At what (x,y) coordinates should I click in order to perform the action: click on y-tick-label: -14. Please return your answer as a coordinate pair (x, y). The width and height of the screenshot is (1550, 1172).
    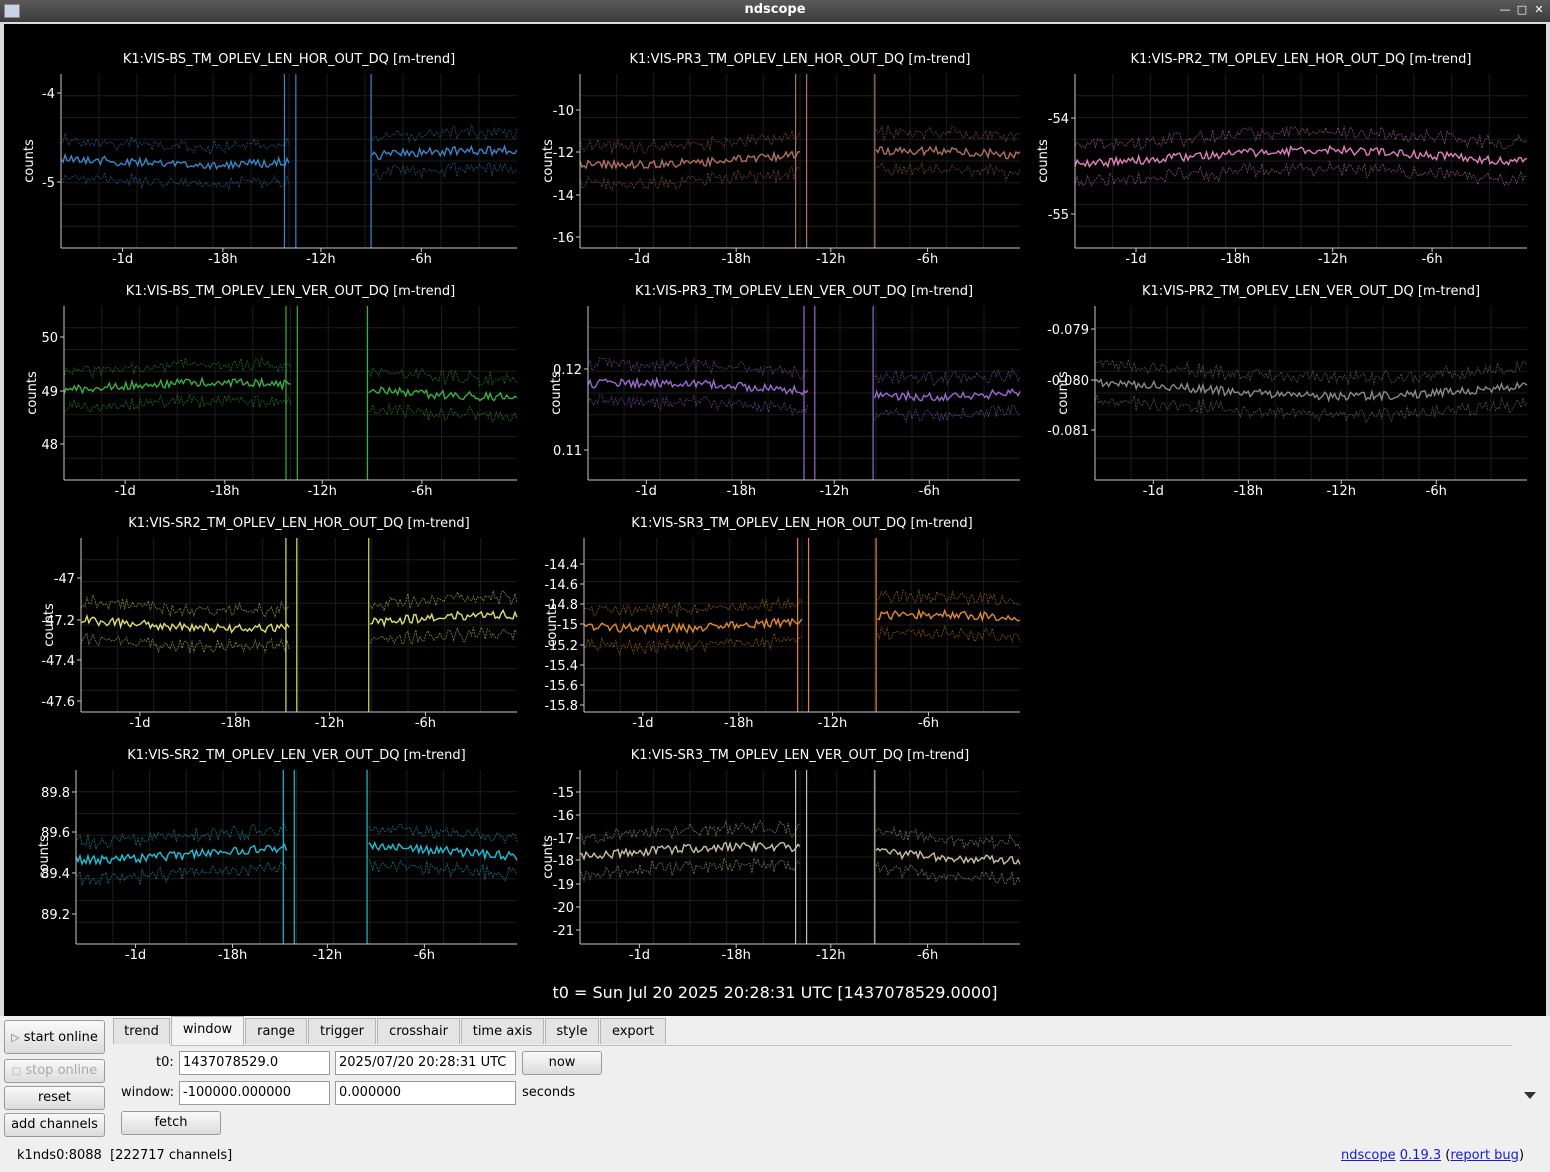
    Looking at the image, I should click on (563, 196).